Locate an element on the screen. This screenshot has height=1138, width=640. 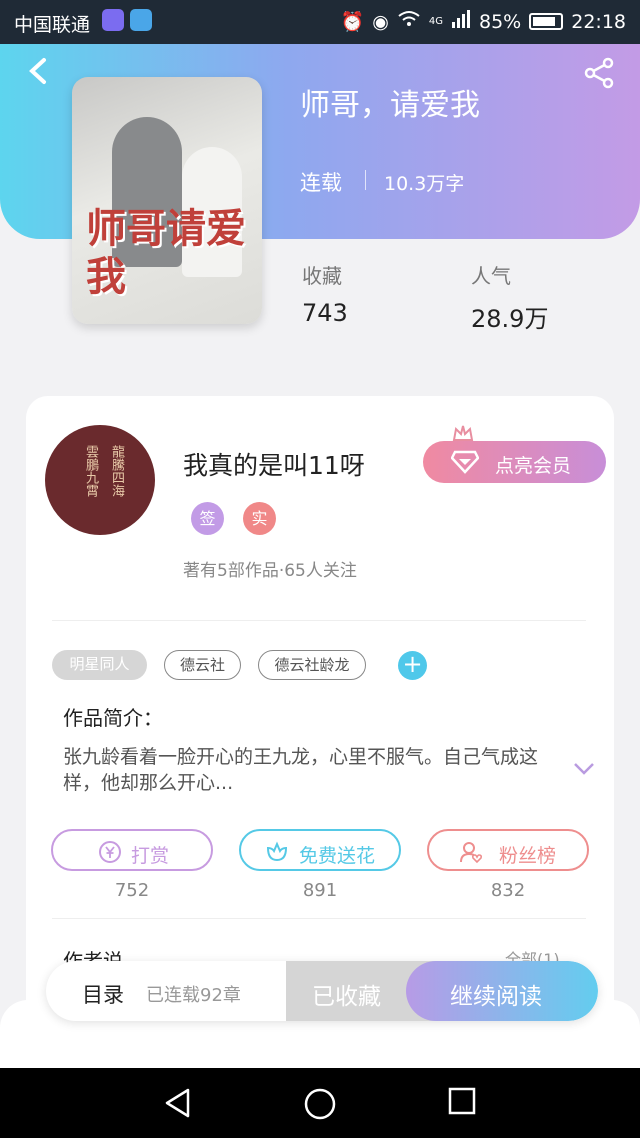
cover-title: 师哥请爱我 is located at coordinates (166, 252).